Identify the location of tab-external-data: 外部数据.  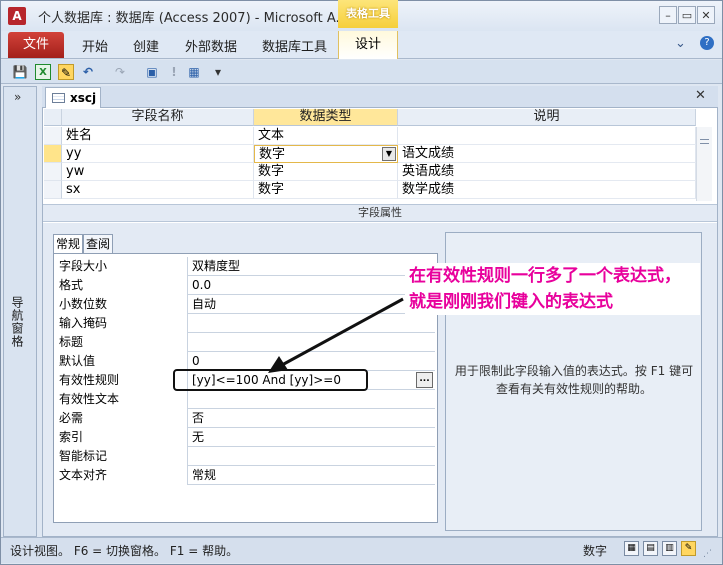
(211, 45).